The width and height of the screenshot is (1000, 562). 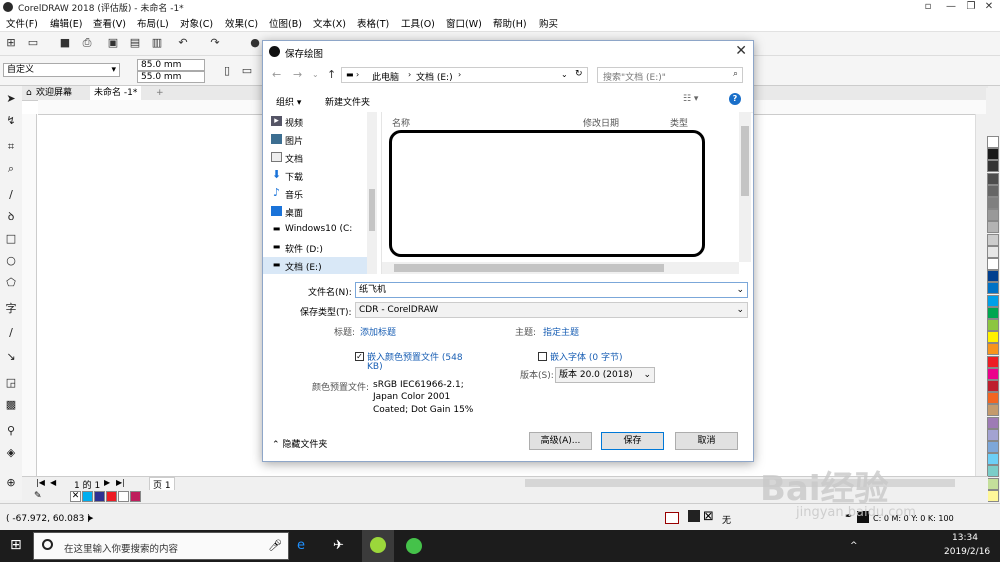 I want to click on menu-effects: 效果(C), so click(x=241, y=23).